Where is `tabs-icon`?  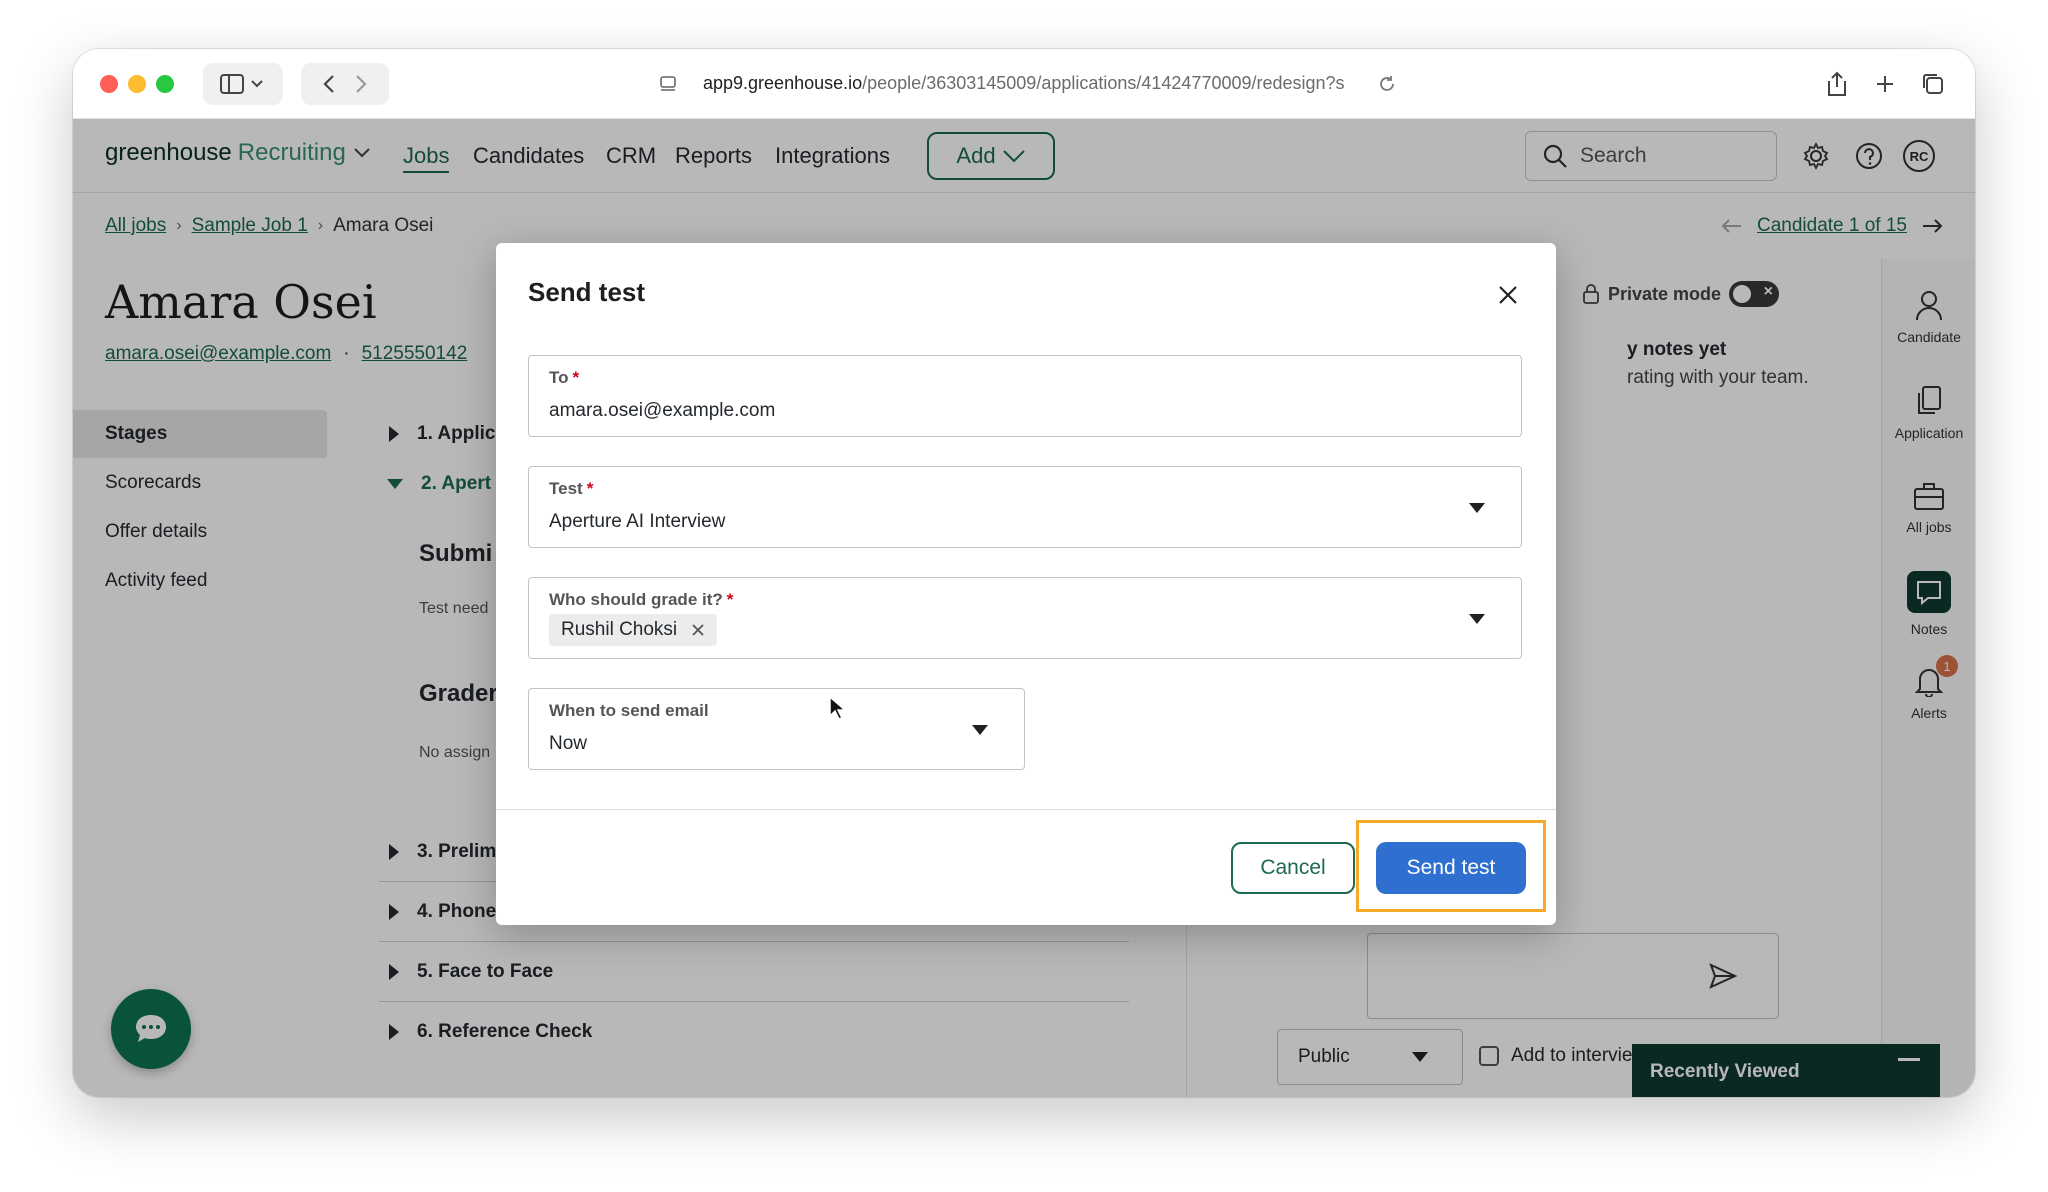 tabs-icon is located at coordinates (1933, 84).